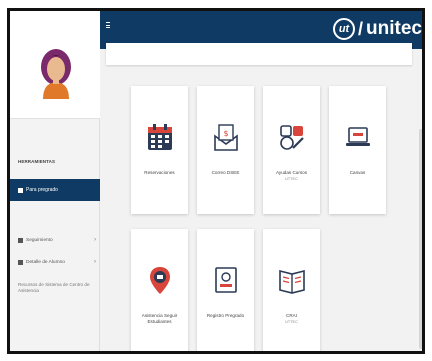  I want to click on map-pin-icon, so click(160, 280).